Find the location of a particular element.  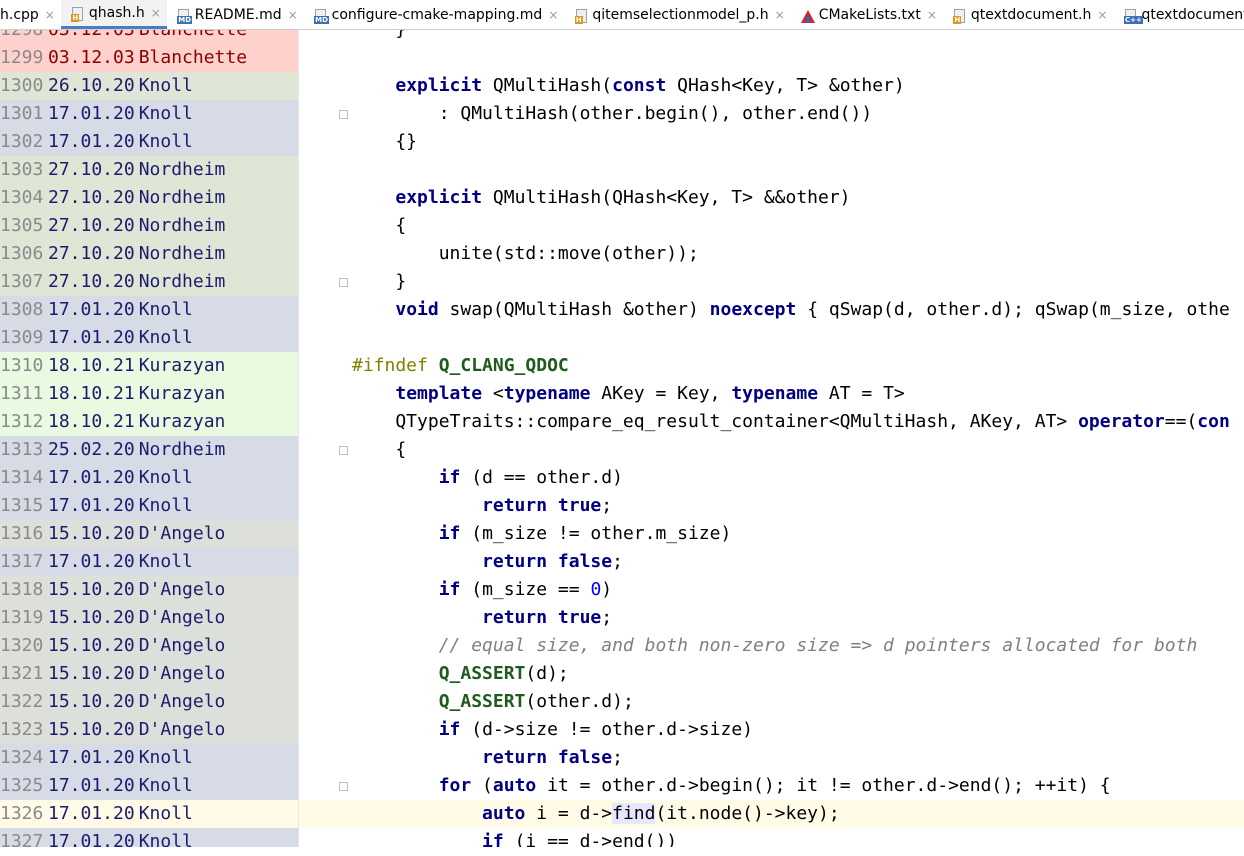

code-token: swap(QMultiHash &other) is located at coordinates (574, 309).